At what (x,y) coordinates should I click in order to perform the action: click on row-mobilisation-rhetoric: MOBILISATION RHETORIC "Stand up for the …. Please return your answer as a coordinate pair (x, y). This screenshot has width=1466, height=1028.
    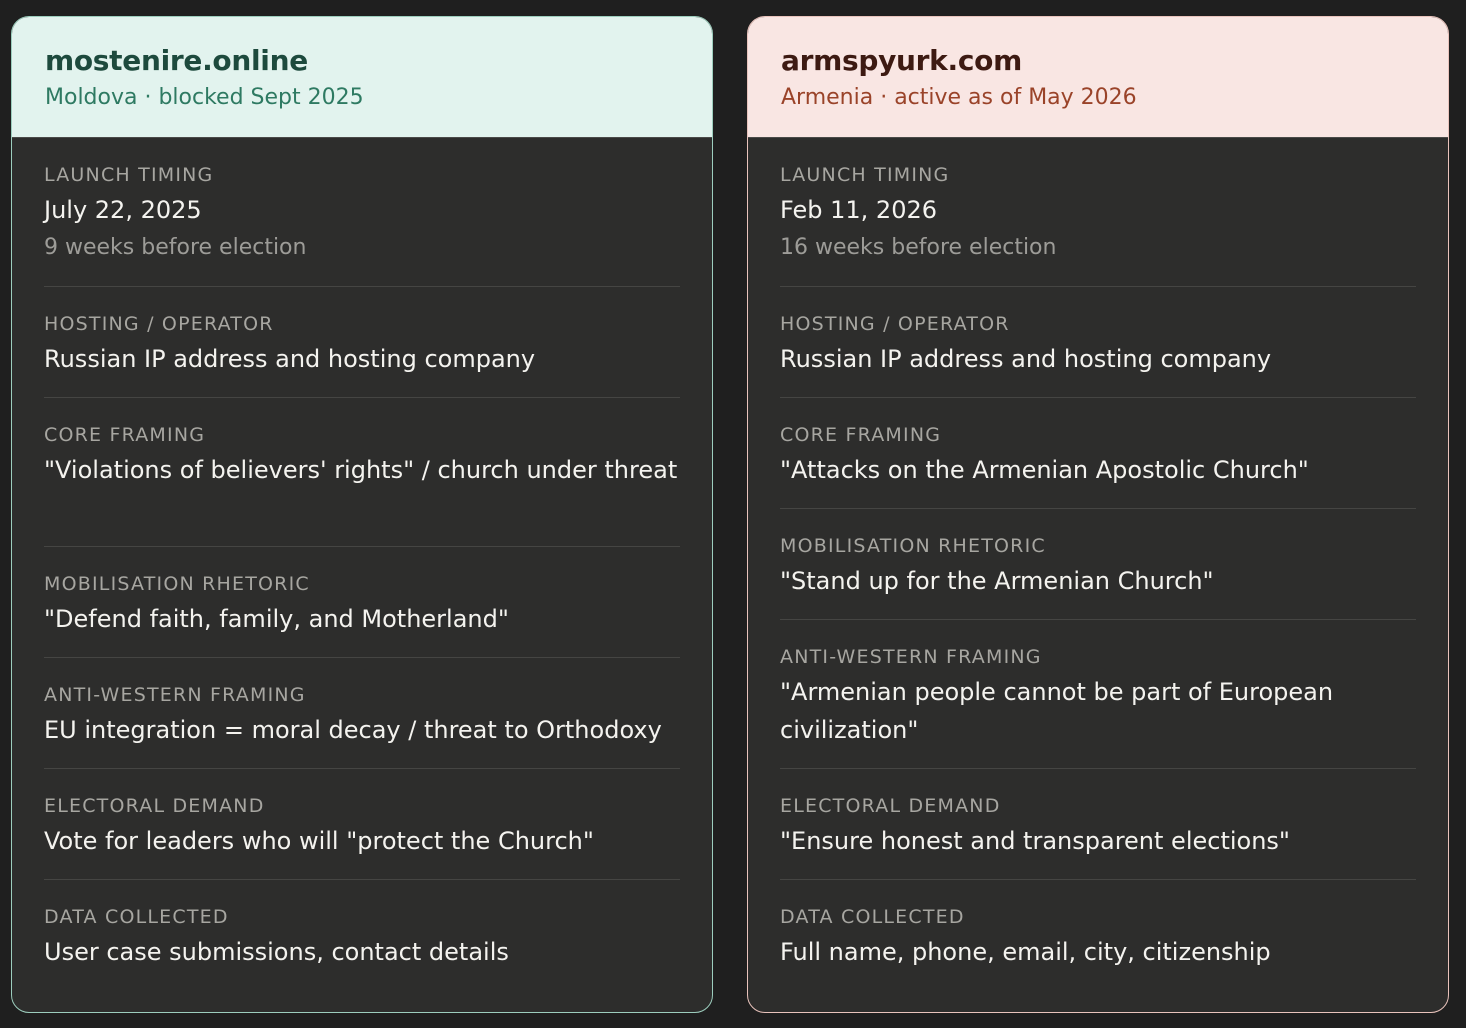
    Looking at the image, I should click on (1098, 564).